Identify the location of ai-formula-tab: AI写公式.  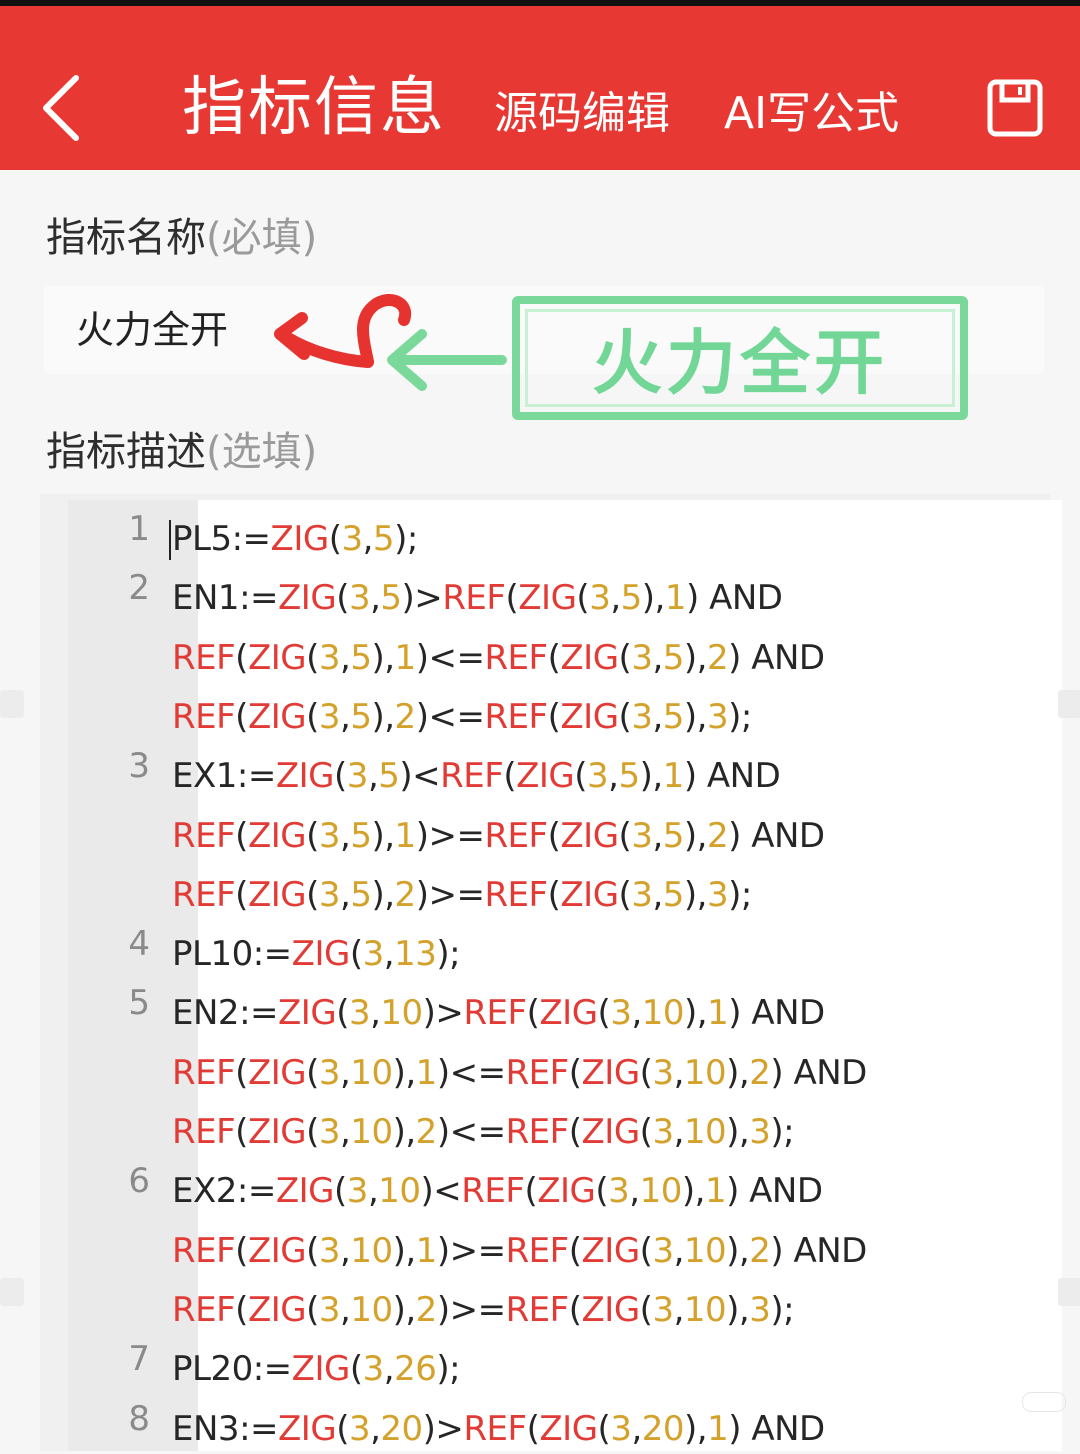
(811, 114).